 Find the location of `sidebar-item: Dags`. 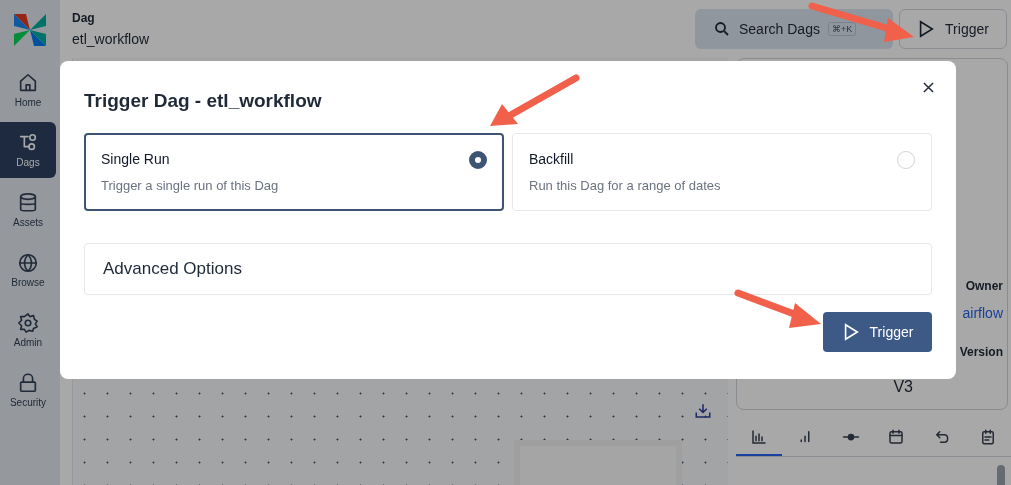

sidebar-item: Dags is located at coordinates (28, 150).